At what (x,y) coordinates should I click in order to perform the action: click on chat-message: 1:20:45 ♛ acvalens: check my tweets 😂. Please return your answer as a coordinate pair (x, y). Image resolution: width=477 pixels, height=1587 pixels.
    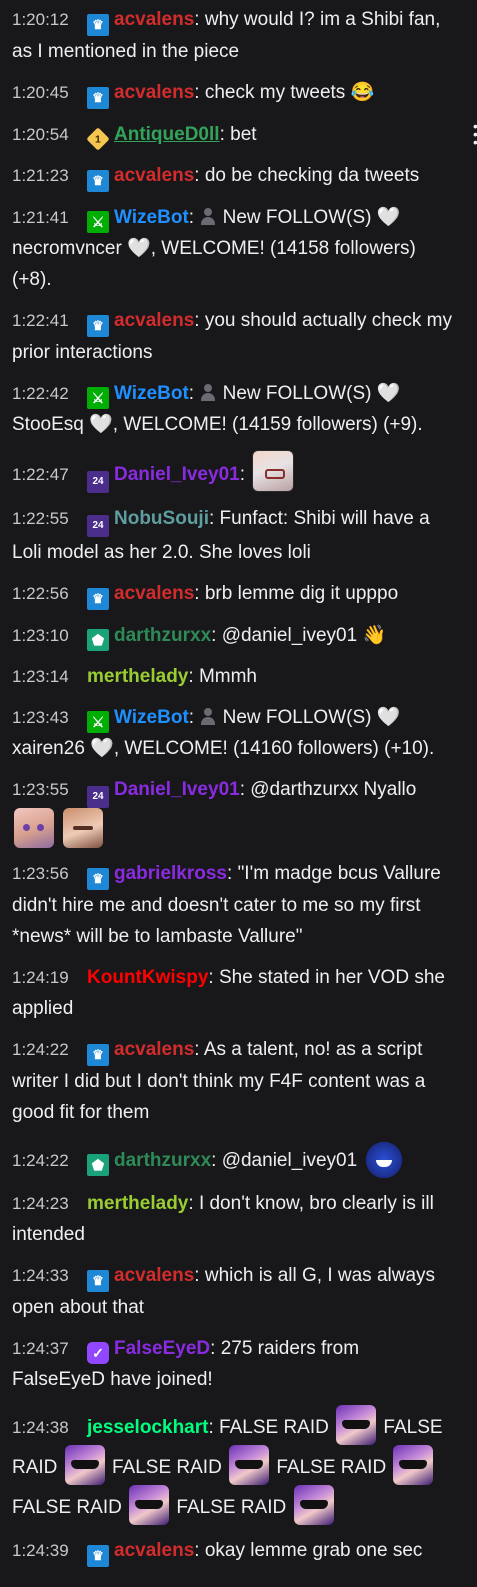
    Looking at the image, I should click on (234, 96).